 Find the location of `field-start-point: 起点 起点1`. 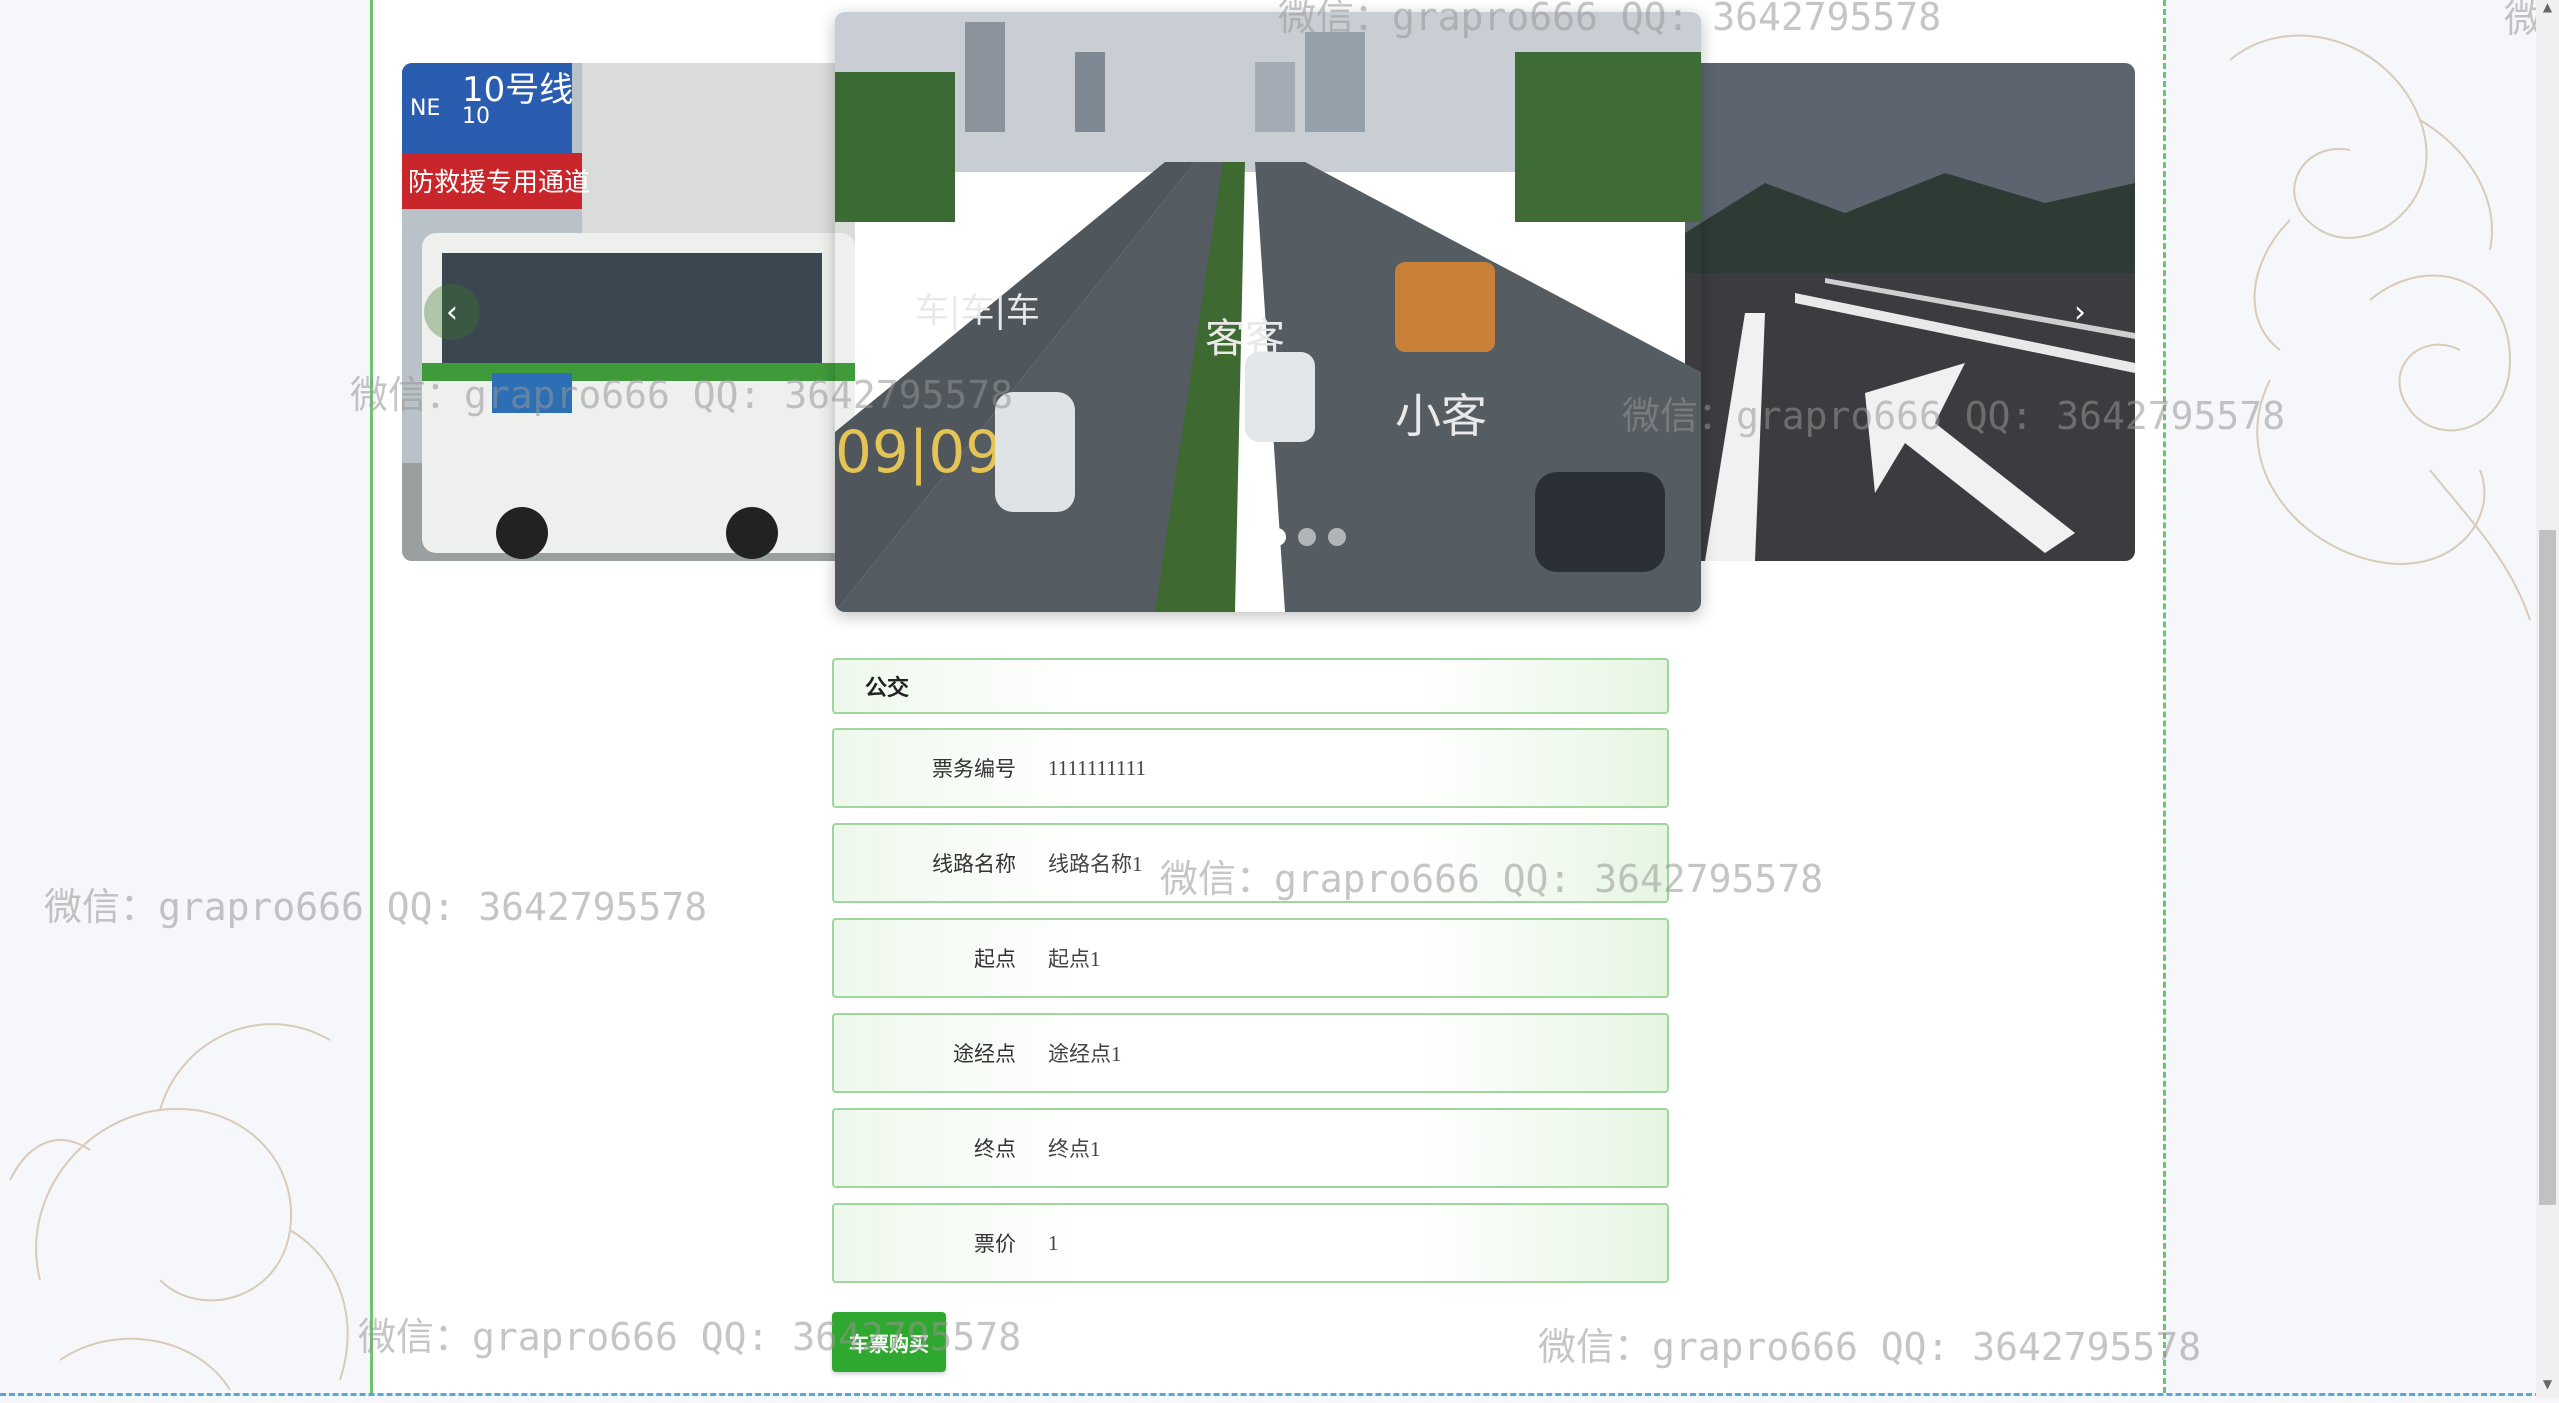

field-start-point: 起点 起点1 is located at coordinates (1250, 958).